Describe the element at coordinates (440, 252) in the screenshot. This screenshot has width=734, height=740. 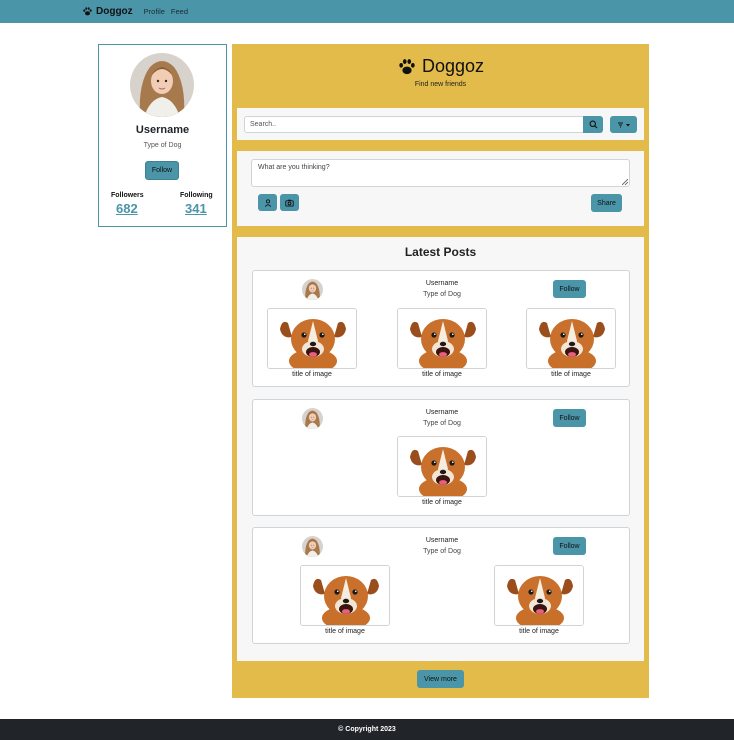
I see `feed-title: Latest Posts` at that location.